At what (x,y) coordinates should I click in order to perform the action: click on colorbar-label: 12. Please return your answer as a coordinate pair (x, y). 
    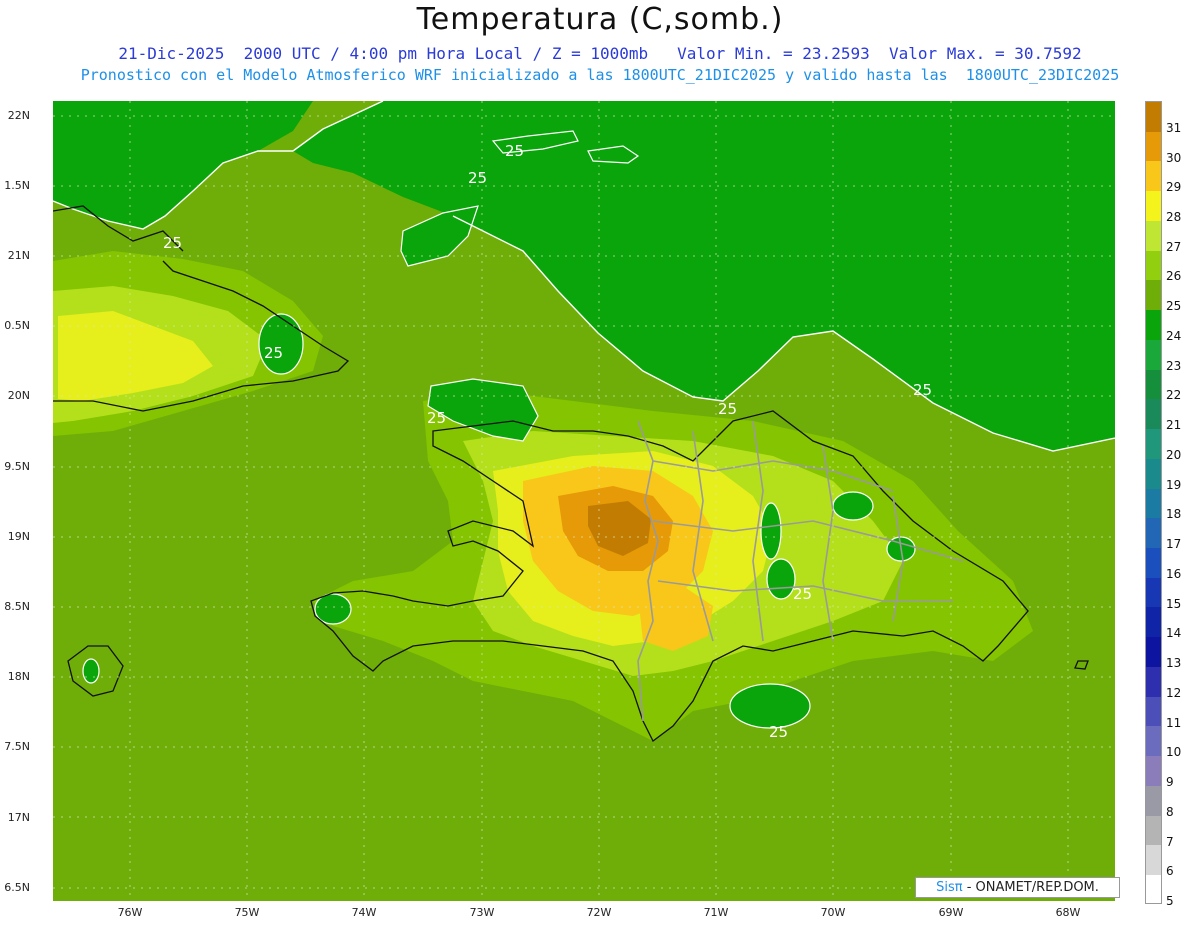
    Looking at the image, I should click on (1174, 692).